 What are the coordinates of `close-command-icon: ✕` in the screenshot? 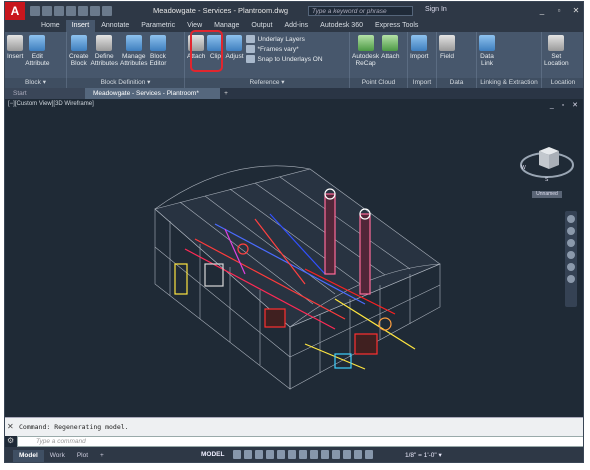 It's located at (10, 426).